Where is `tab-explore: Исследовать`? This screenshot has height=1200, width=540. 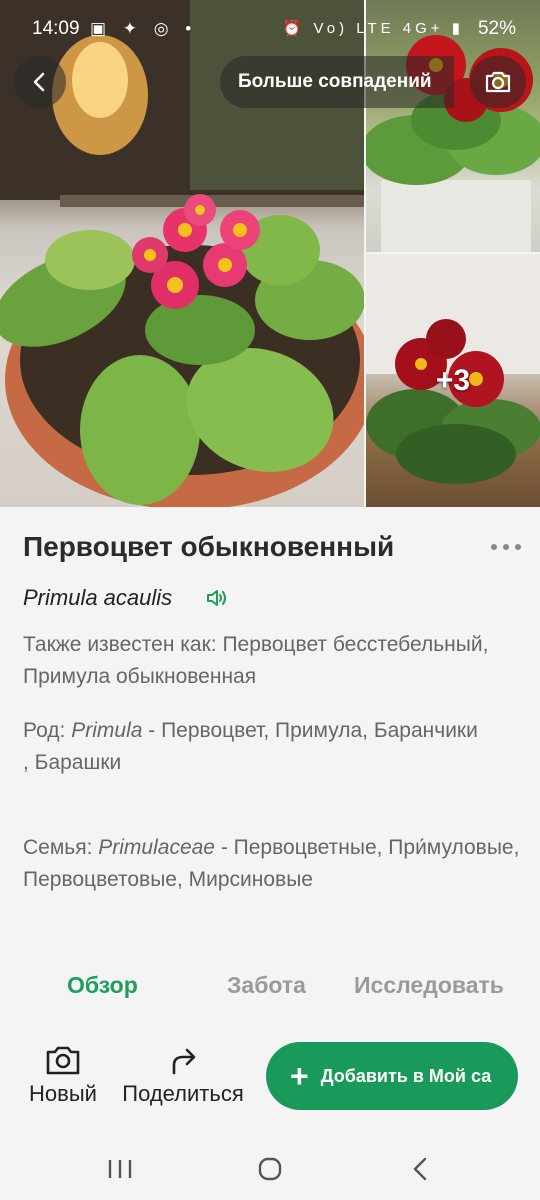 tab-explore: Исследовать is located at coordinates (429, 985).